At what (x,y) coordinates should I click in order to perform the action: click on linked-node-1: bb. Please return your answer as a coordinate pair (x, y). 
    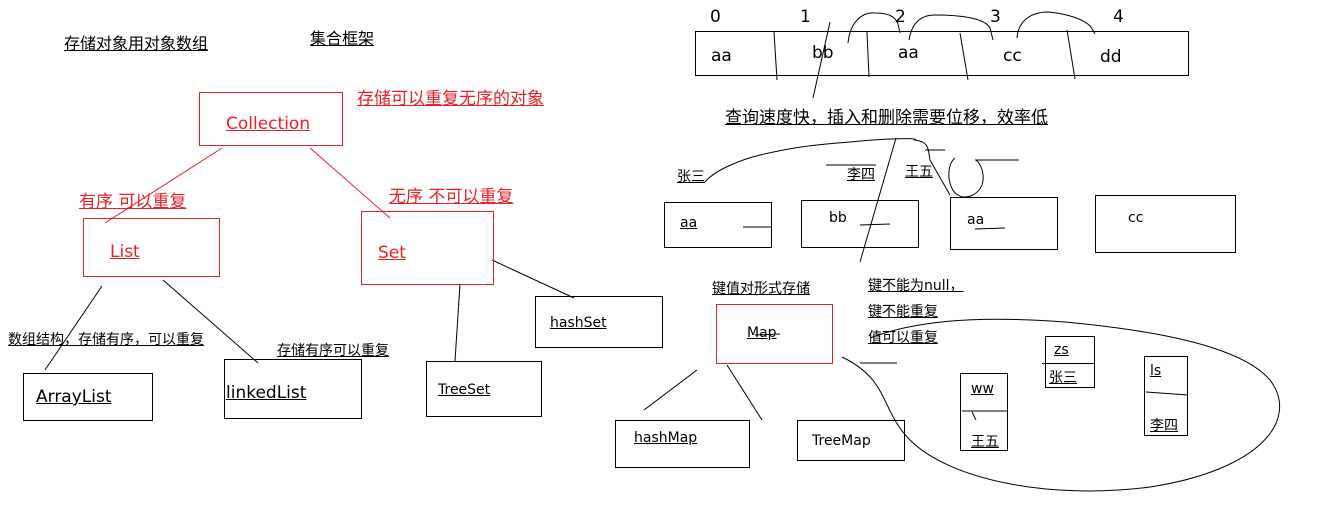
    Looking at the image, I should click on (860, 224).